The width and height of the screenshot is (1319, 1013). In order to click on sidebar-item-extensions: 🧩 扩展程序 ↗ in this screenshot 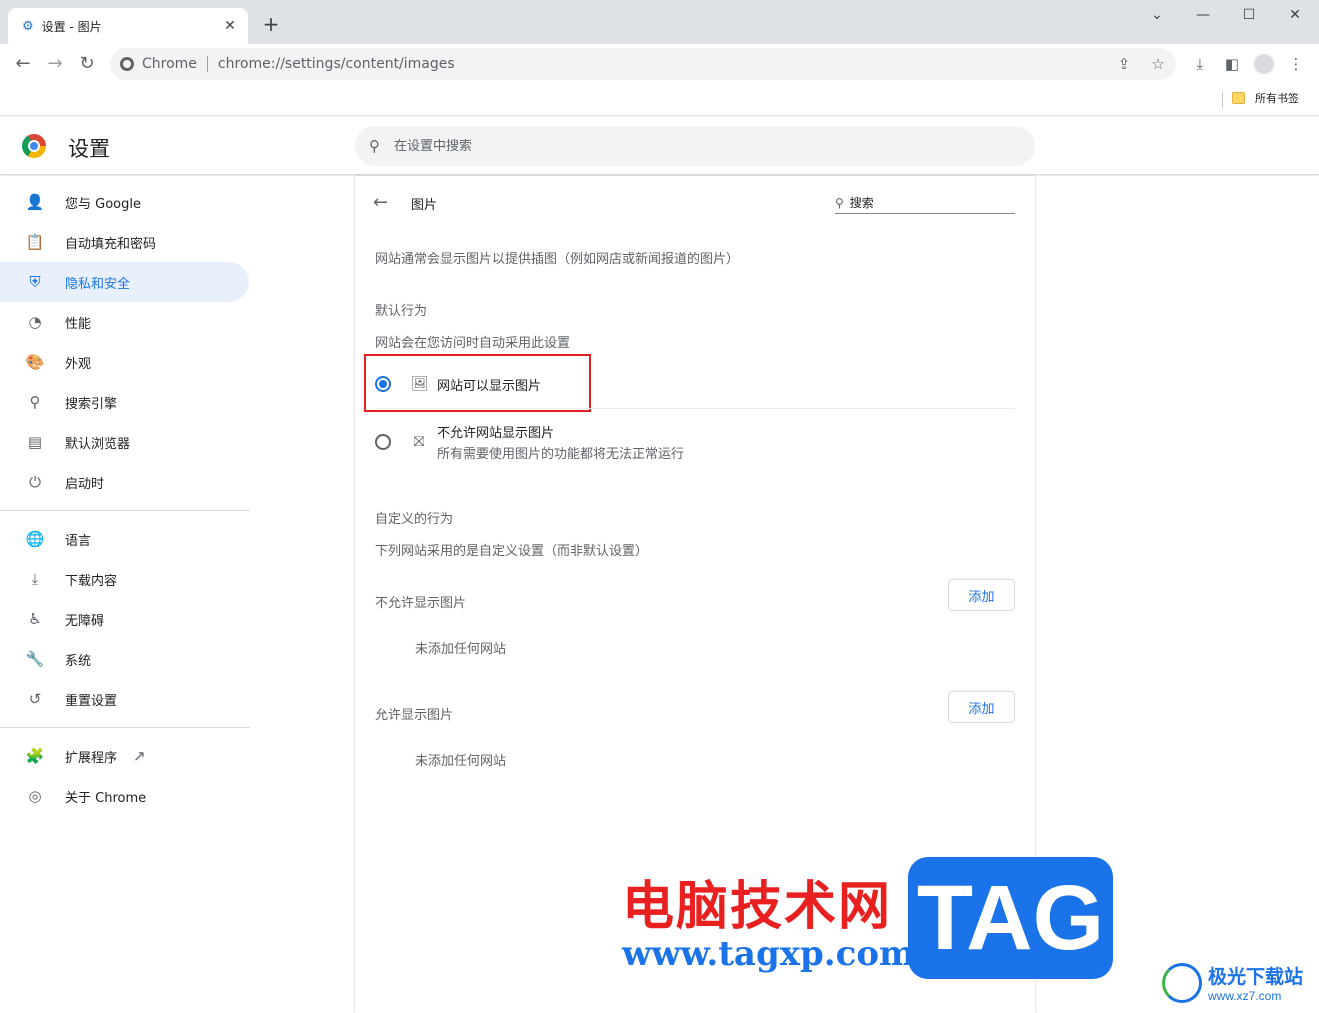, I will do `click(124, 756)`.